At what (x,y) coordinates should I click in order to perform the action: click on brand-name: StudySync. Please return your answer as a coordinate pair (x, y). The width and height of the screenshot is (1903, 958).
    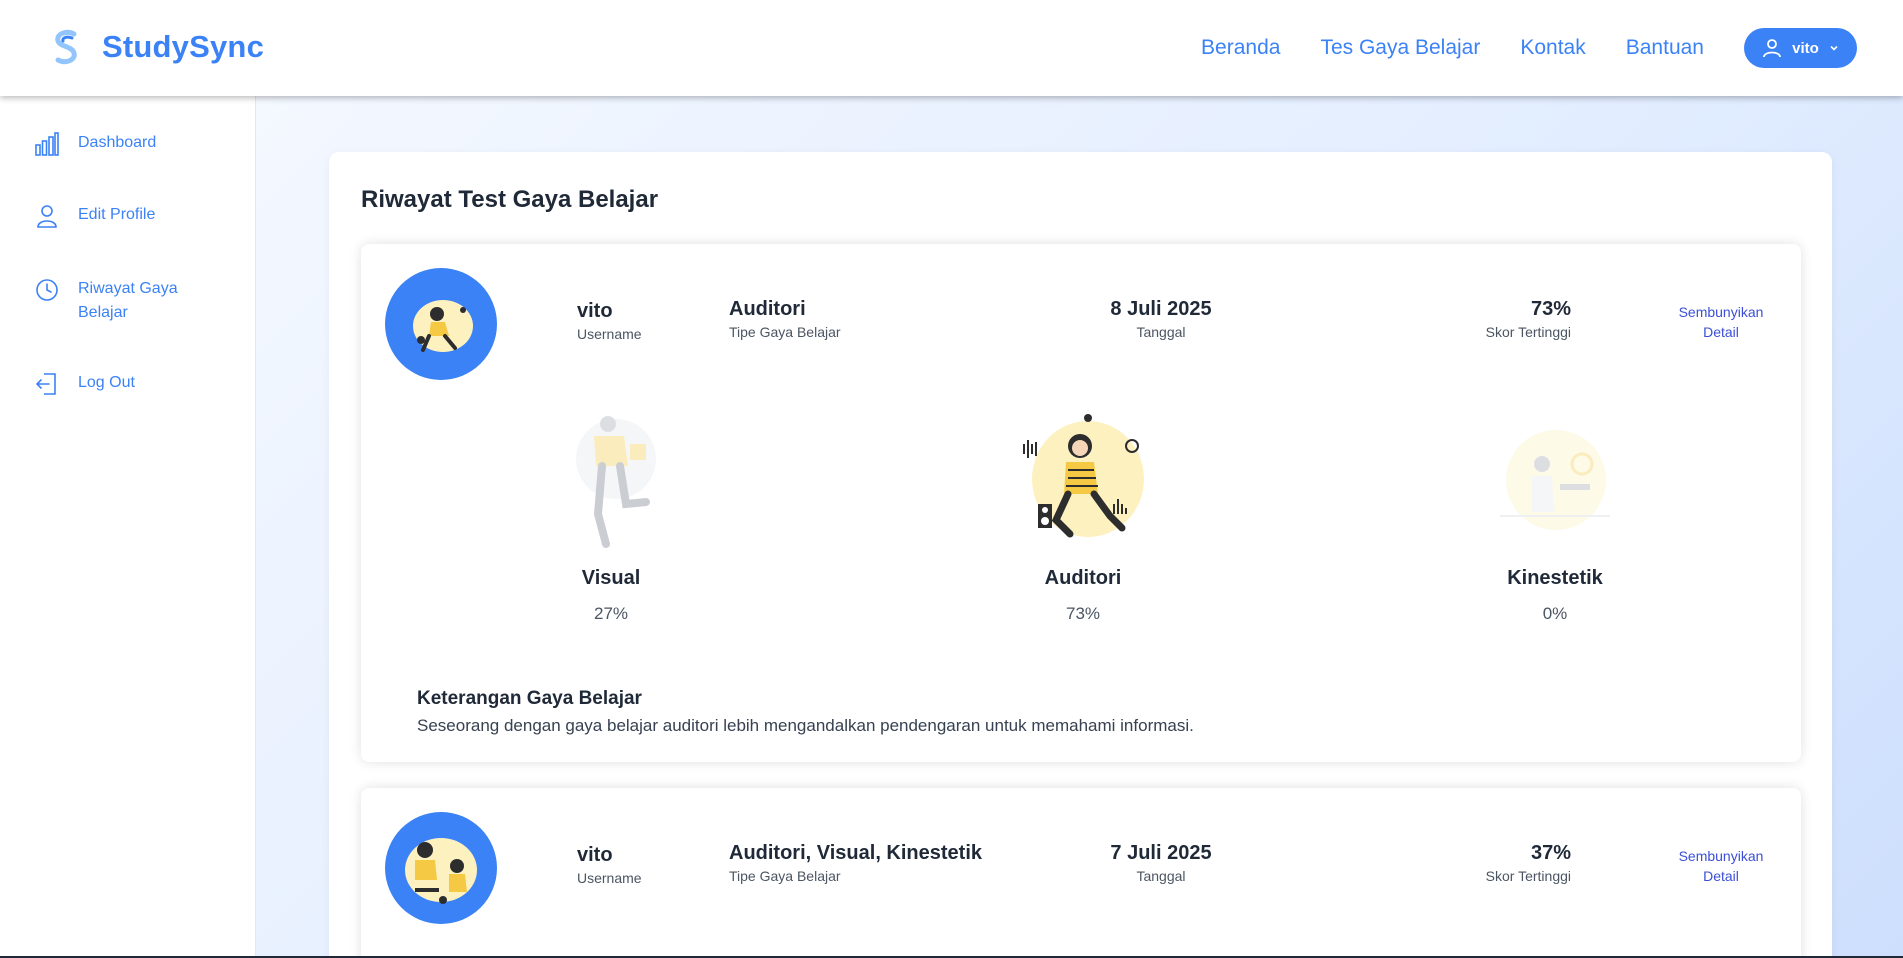
    Looking at the image, I should click on (183, 46).